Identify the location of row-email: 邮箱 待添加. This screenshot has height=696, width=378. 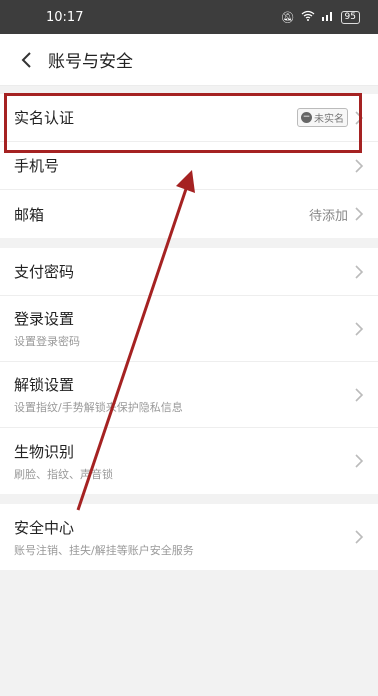
(189, 214).